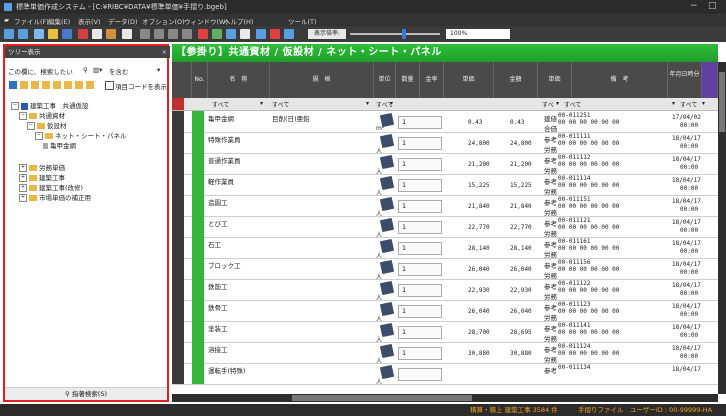 This screenshot has height=416, width=726. Describe the element at coordinates (408, 80) in the screenshot. I see `col-qty: 数量` at that location.